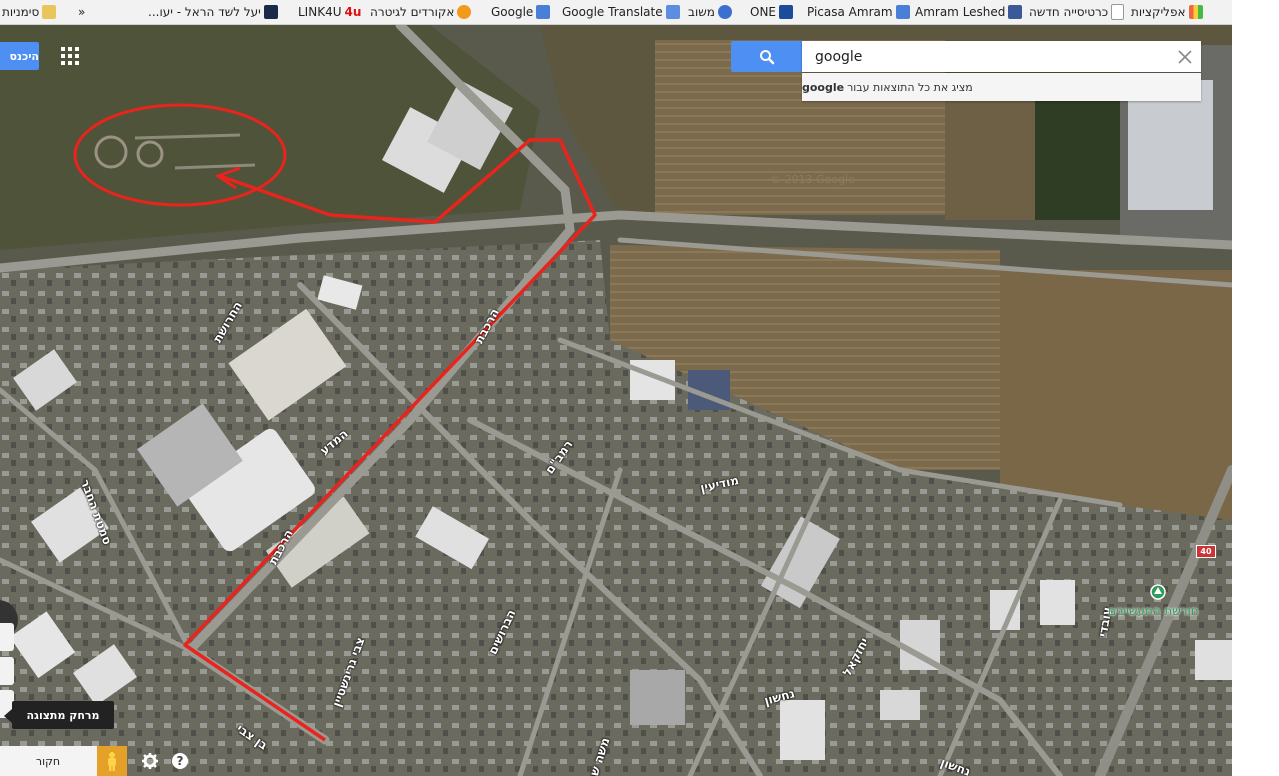 This screenshot has width=1279, height=776. What do you see at coordinates (150, 761) in the screenshot?
I see `gear-icon` at bounding box center [150, 761].